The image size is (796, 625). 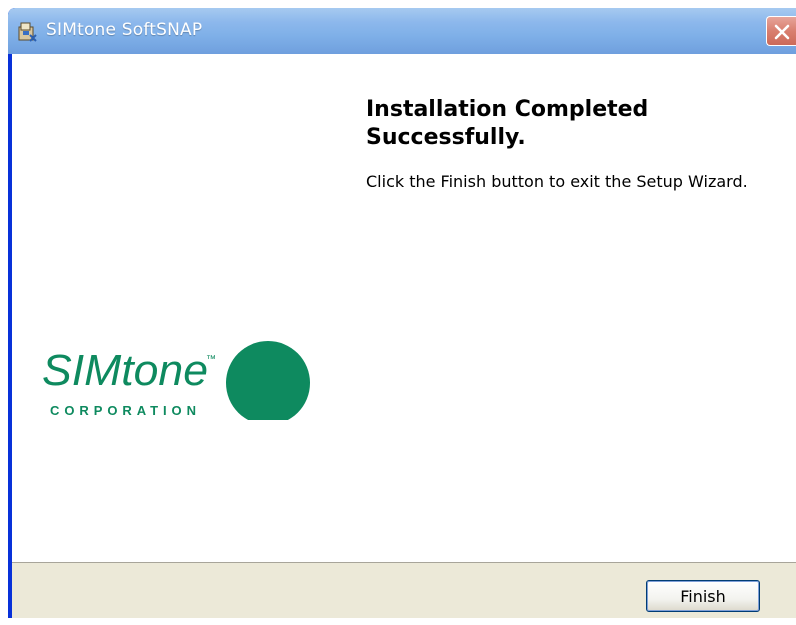 What do you see at coordinates (703, 596) in the screenshot?
I see `finish-button: Finish` at bounding box center [703, 596].